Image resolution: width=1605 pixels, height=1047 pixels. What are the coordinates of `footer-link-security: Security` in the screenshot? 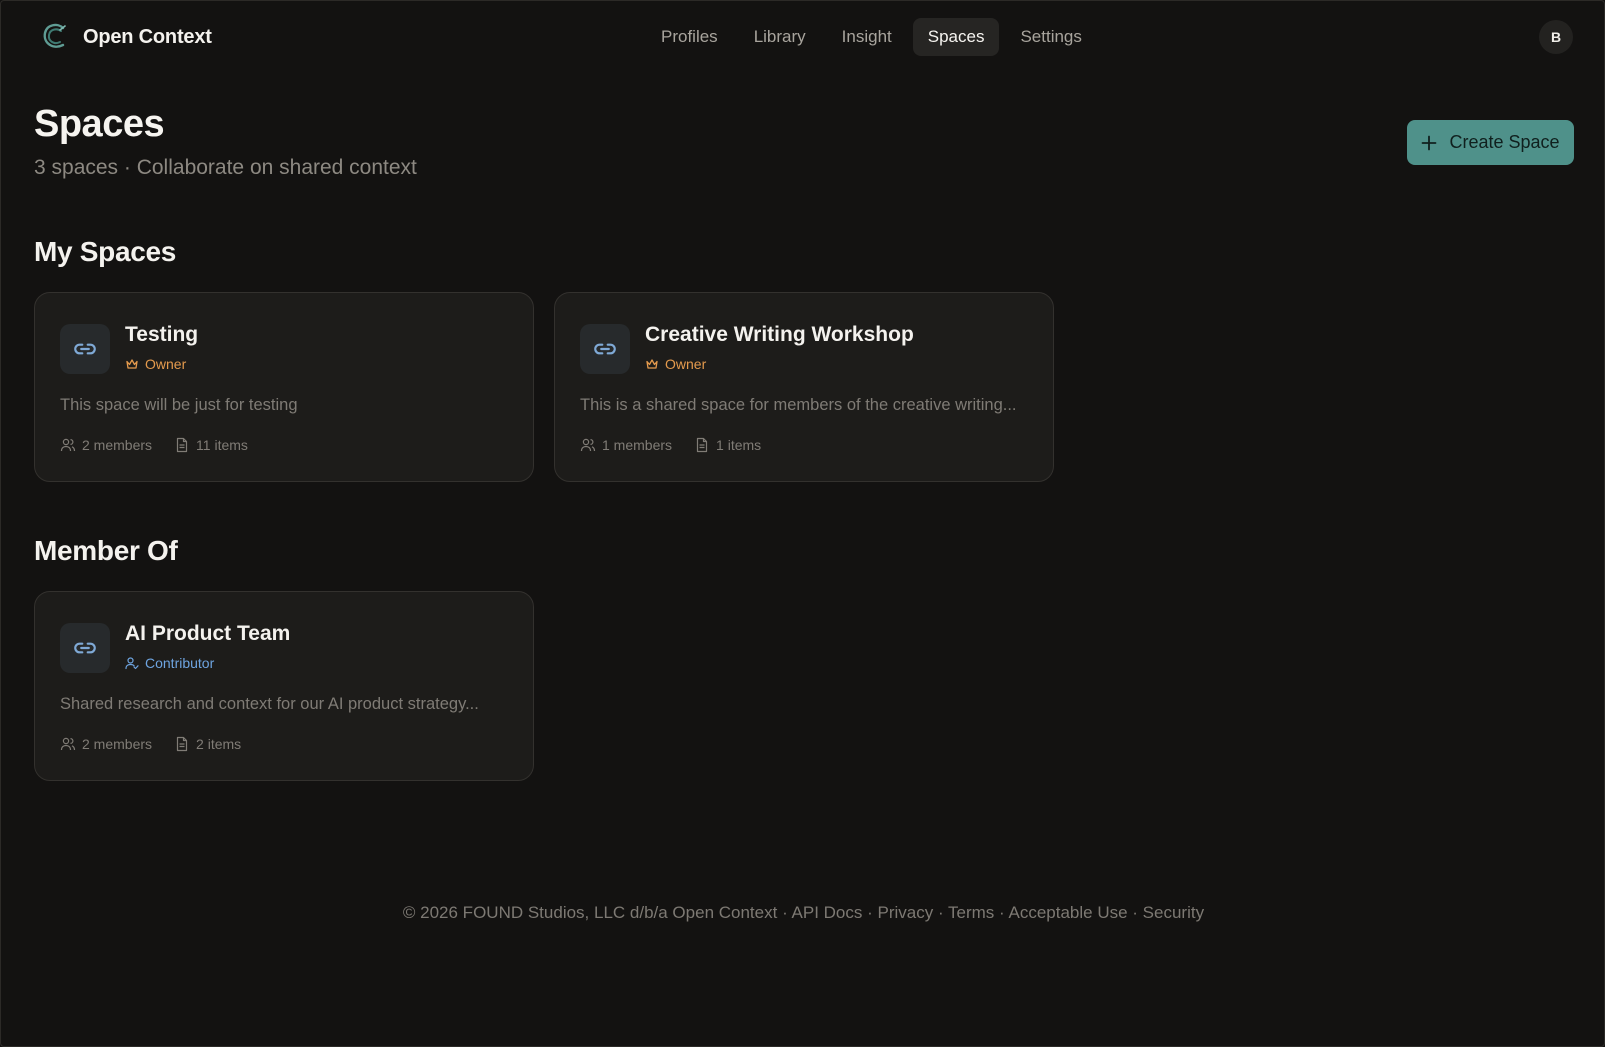 It's located at (1173, 912).